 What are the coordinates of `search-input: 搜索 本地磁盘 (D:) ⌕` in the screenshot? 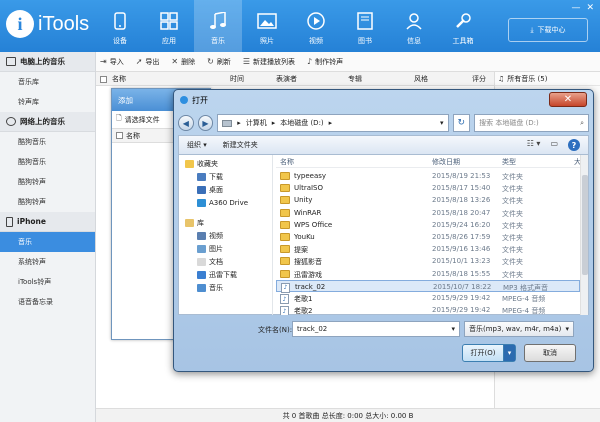 It's located at (531, 123).